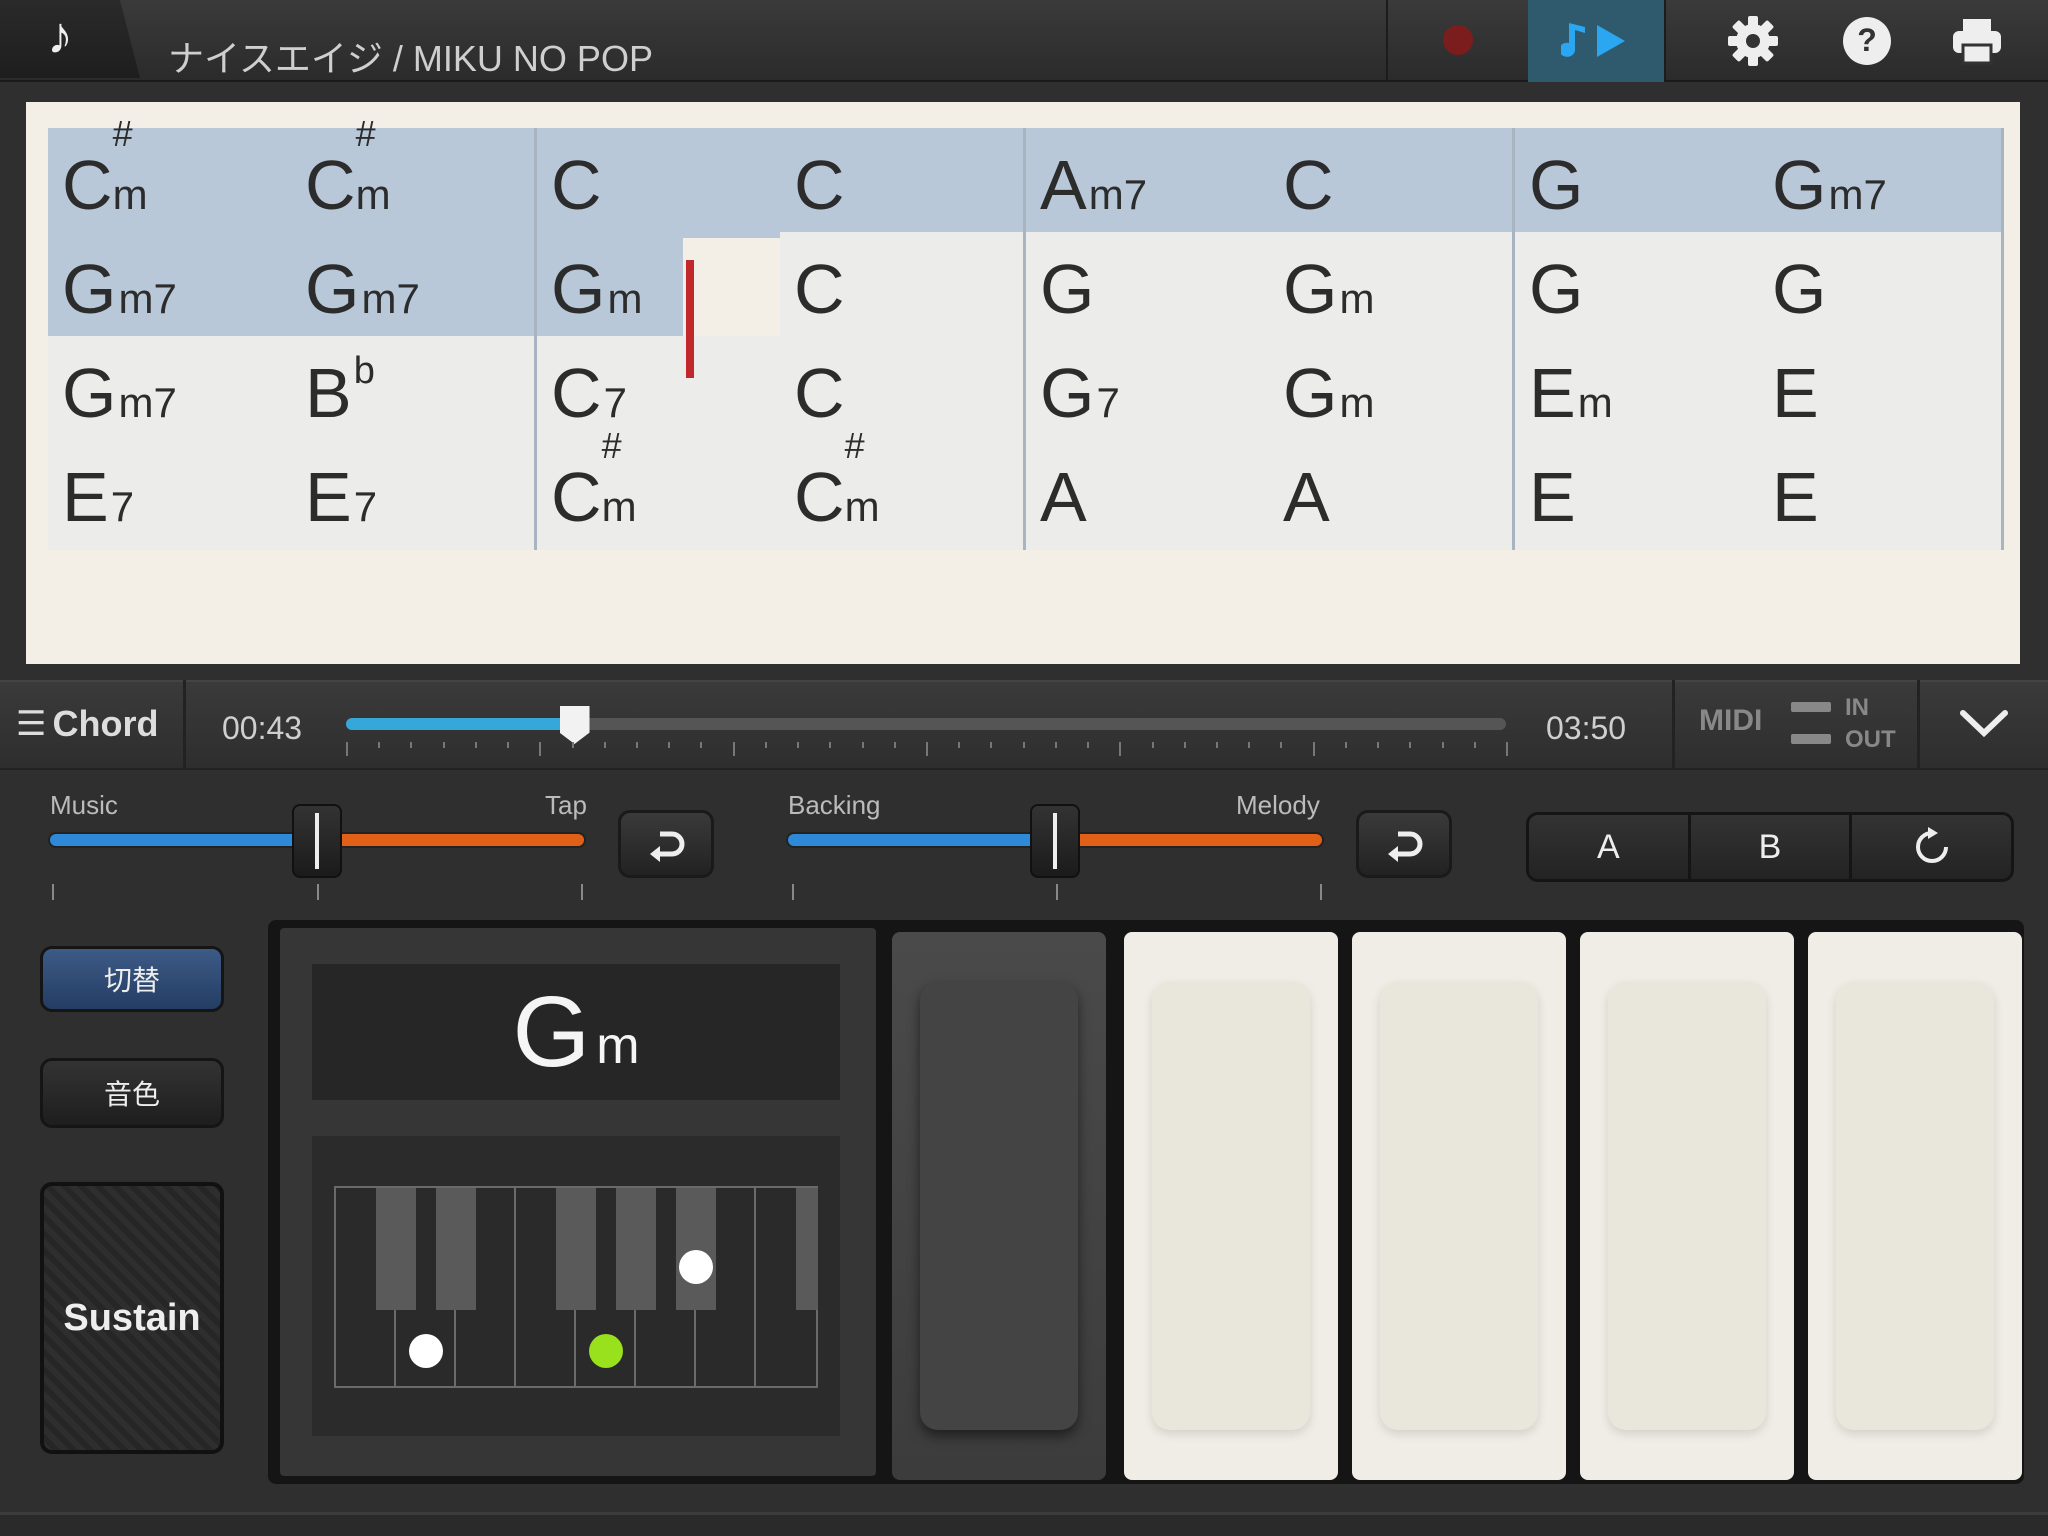 Image resolution: width=2048 pixels, height=1536 pixels. What do you see at coordinates (1571, 393) in the screenshot?
I see `chord-label: Em` at bounding box center [1571, 393].